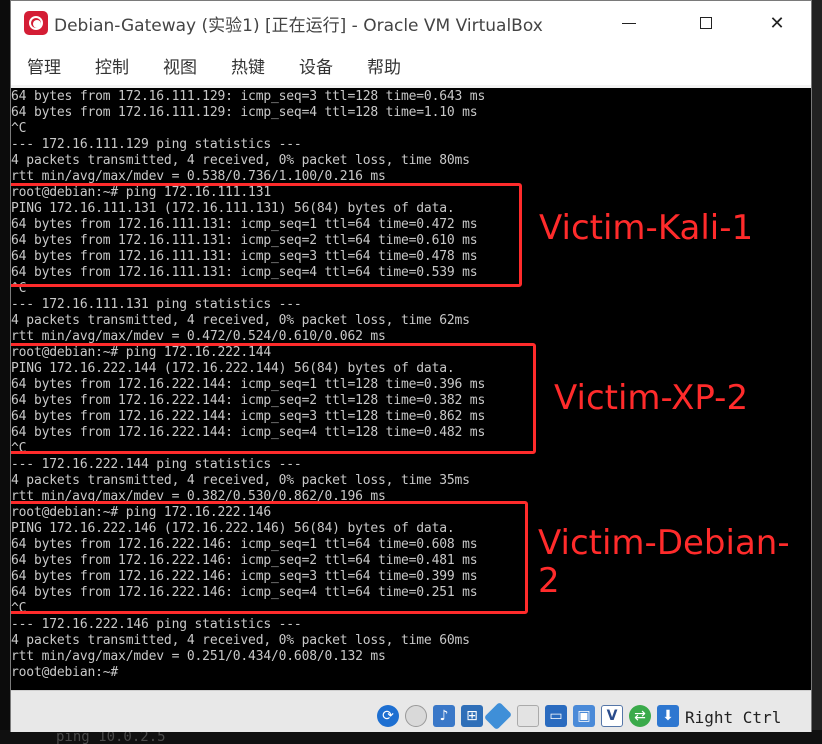  Describe the element at coordinates (248, 65) in the screenshot. I see `menu-hotkeys: 热键` at that location.